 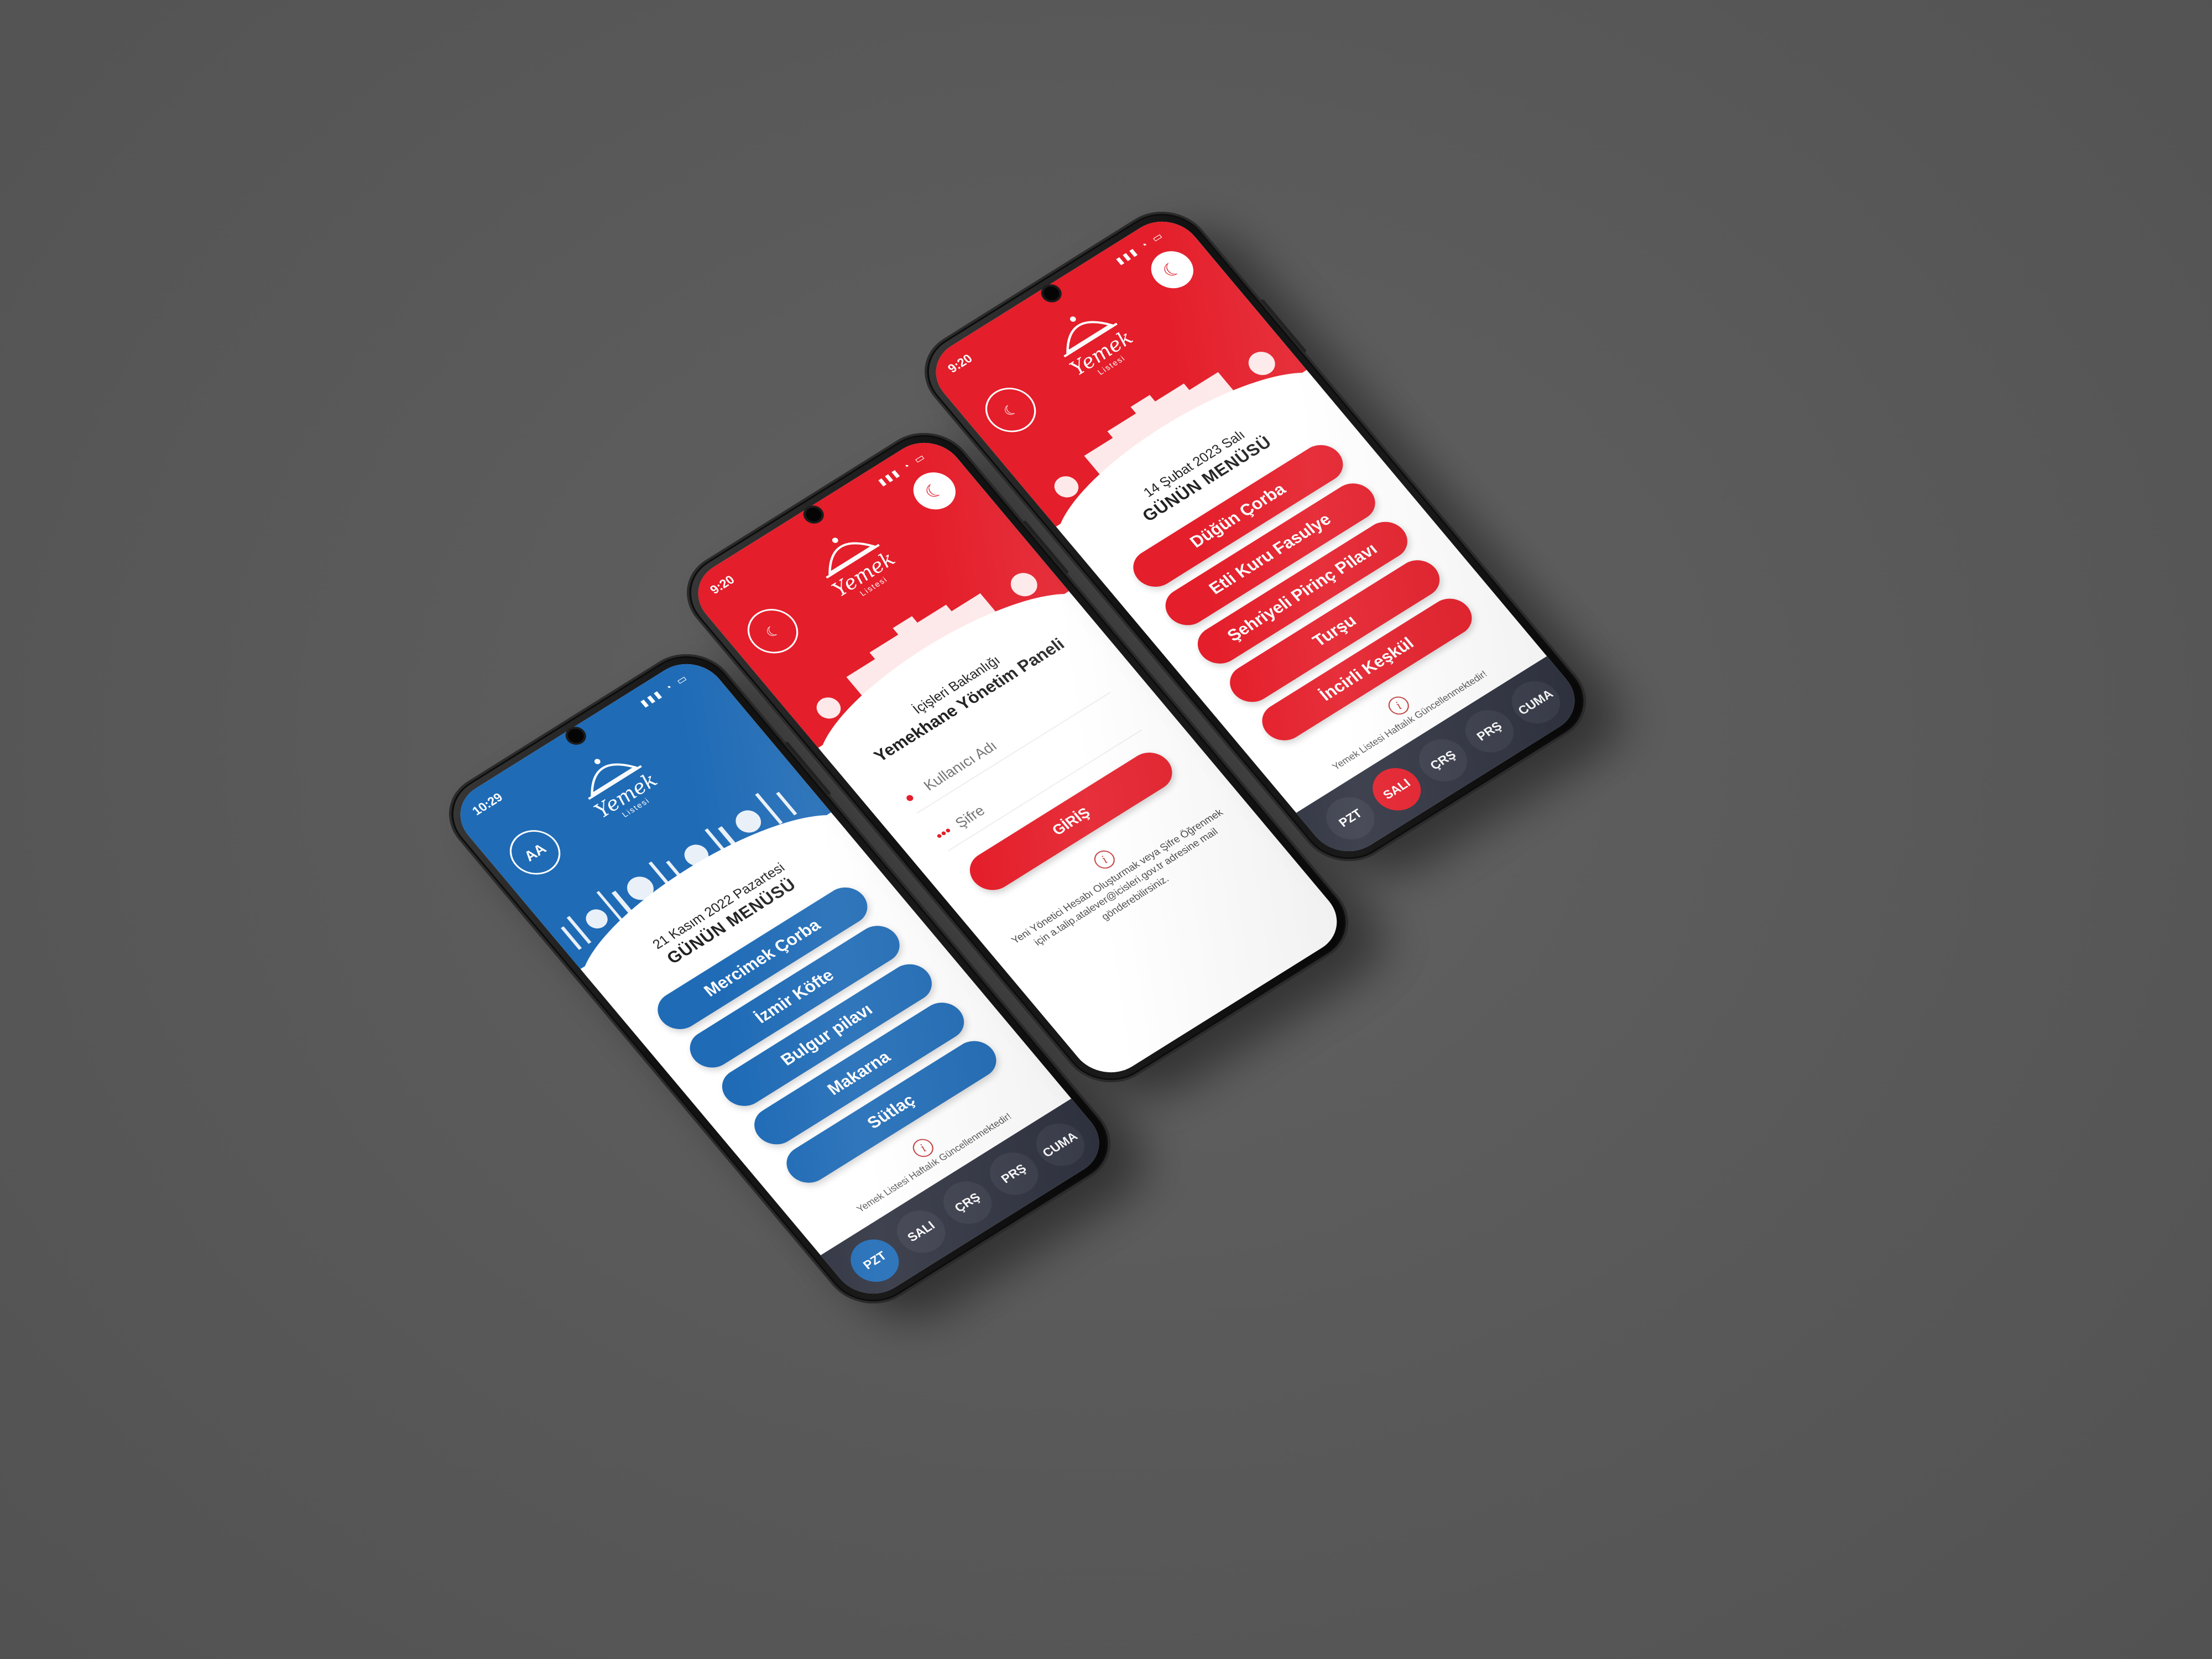 What do you see at coordinates (487, 804) in the screenshot?
I see `status-time: 10:29` at bounding box center [487, 804].